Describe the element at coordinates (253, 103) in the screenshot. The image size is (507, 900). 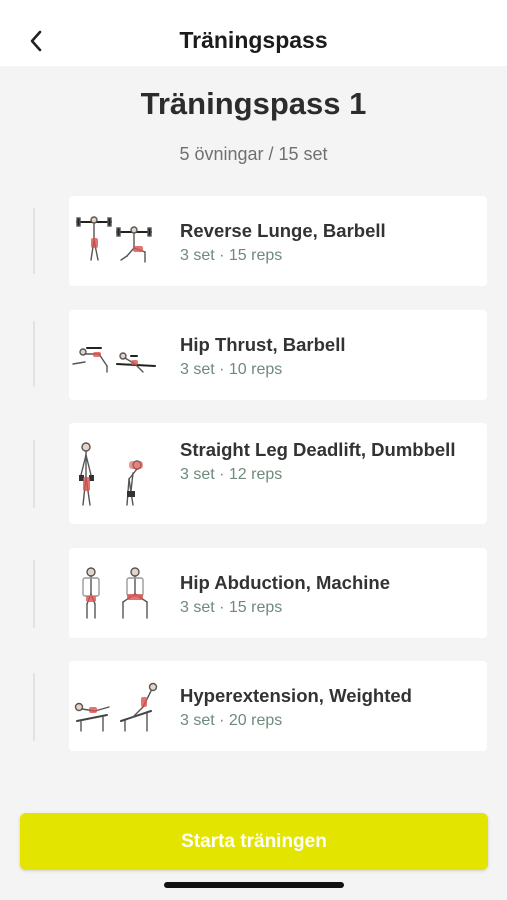
I see `workout-title: Träningspass 1` at that location.